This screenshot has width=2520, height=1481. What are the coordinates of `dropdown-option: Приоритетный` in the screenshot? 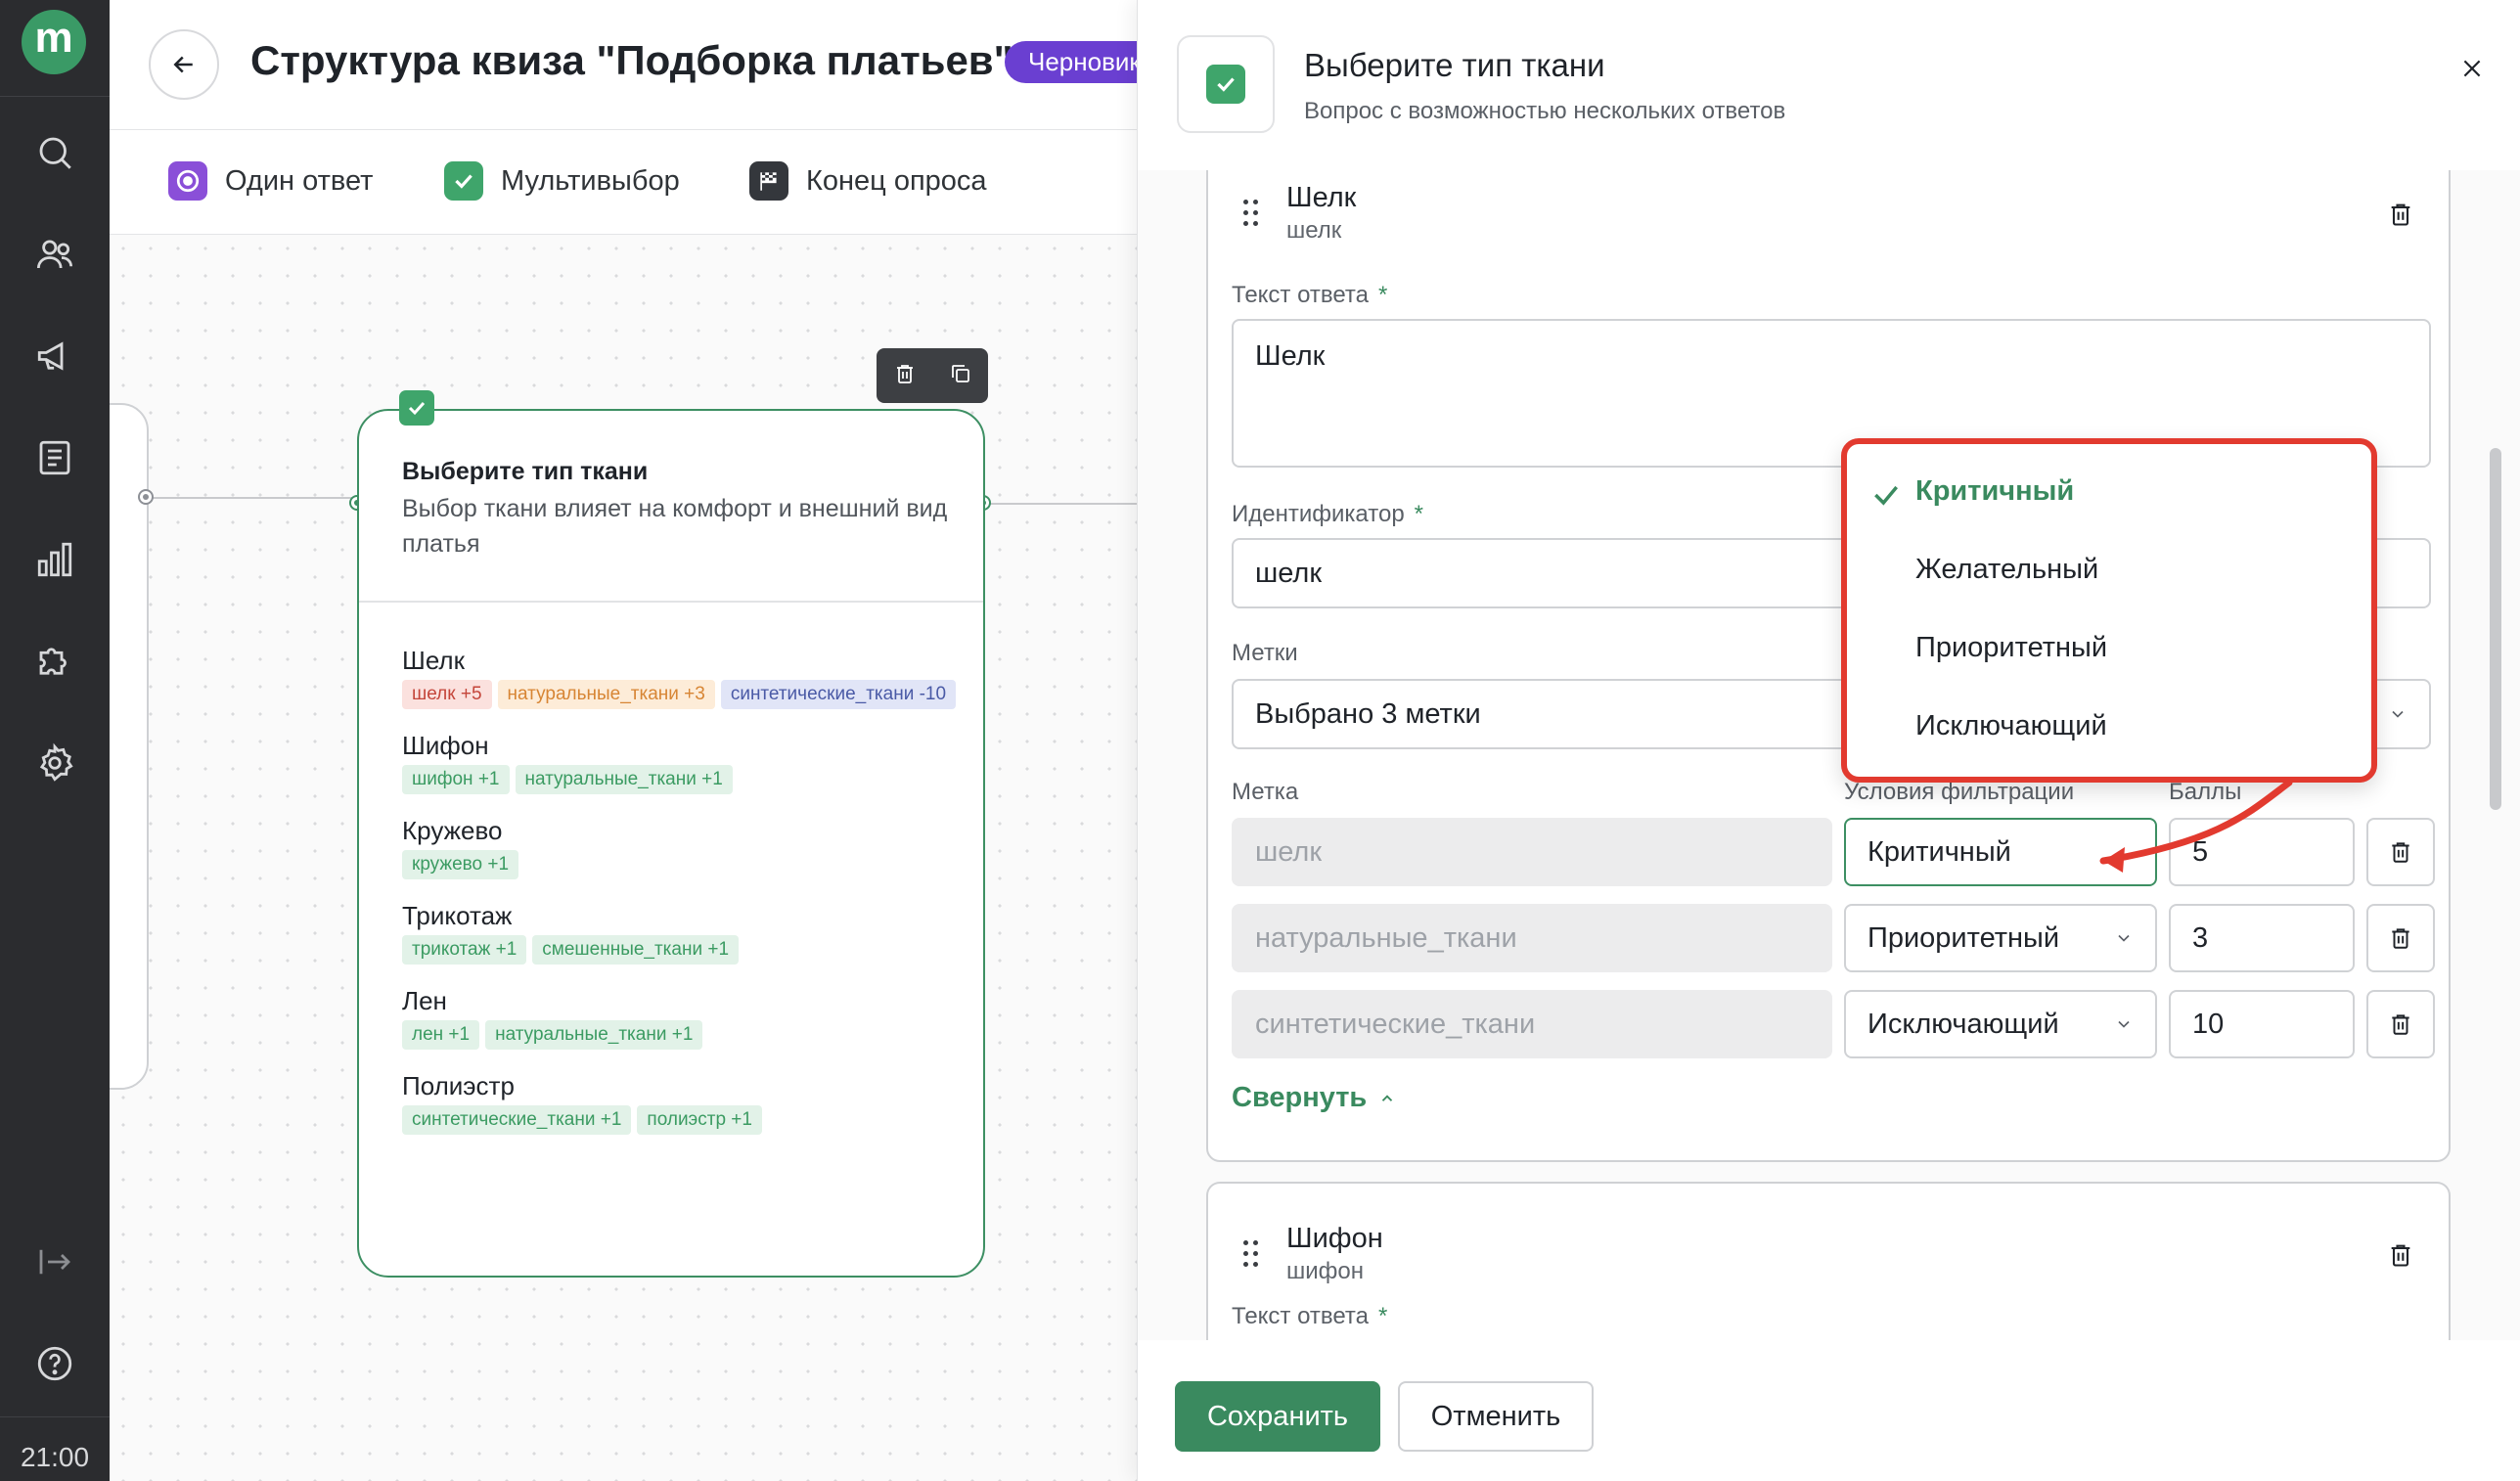 It's located at (2011, 648).